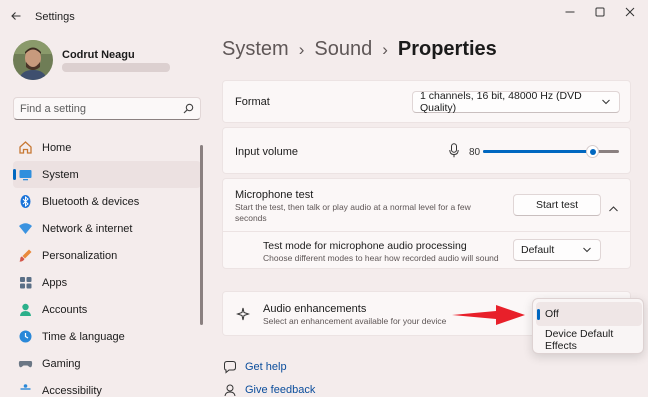  I want to click on sparkle-icon, so click(243, 315).